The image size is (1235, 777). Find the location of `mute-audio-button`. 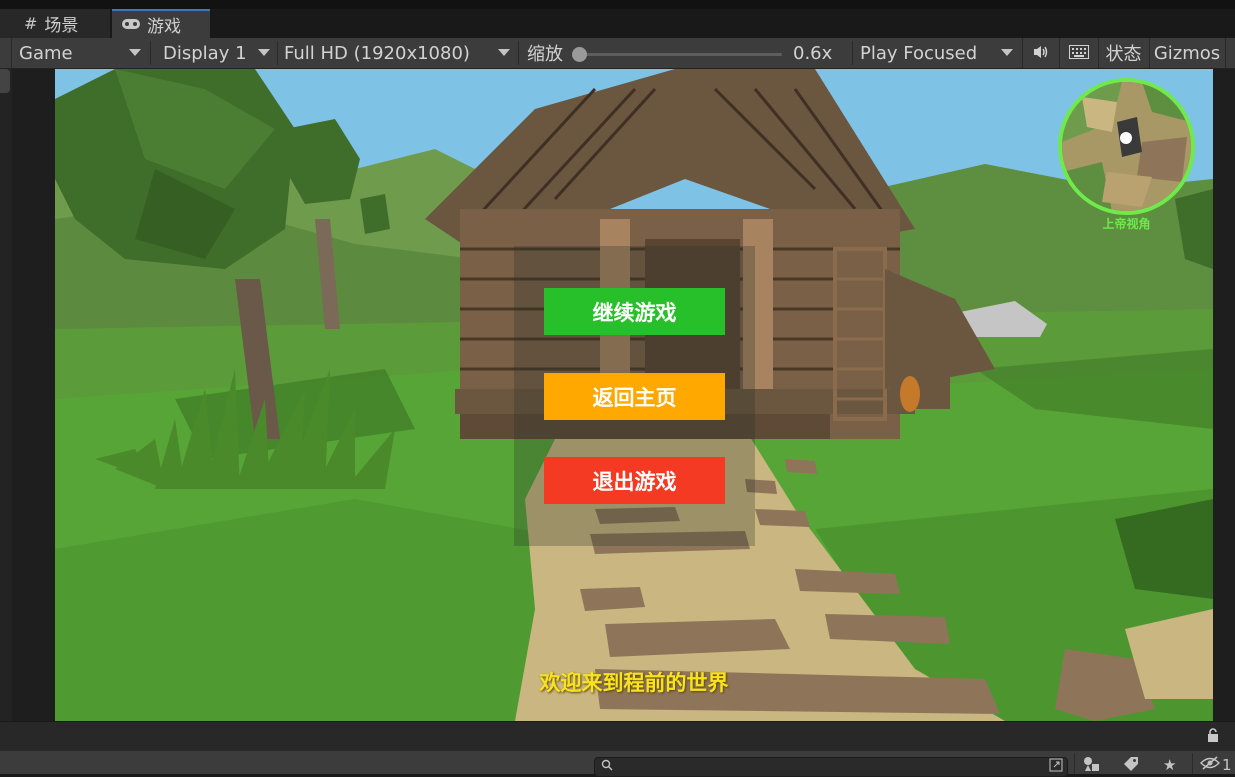

mute-audio-button is located at coordinates (1040, 53).